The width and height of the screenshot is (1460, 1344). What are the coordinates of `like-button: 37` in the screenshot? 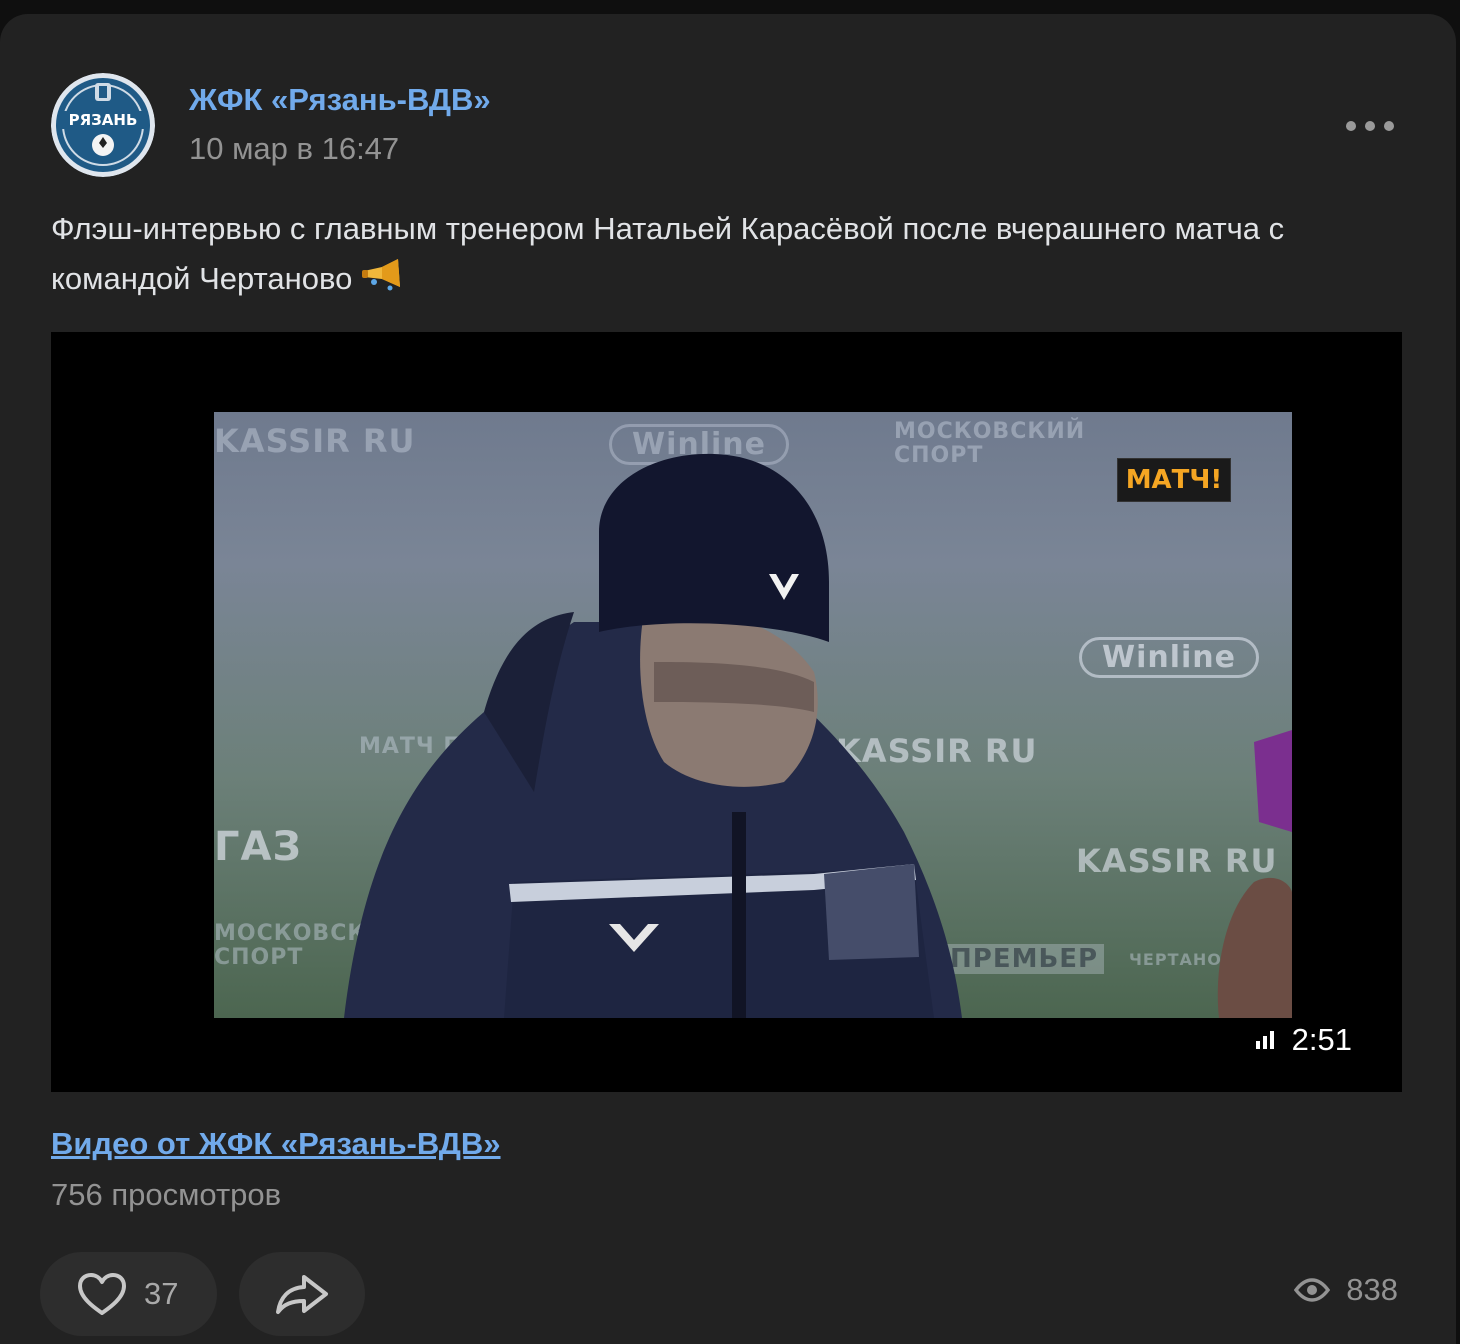 It's located at (128, 1294).